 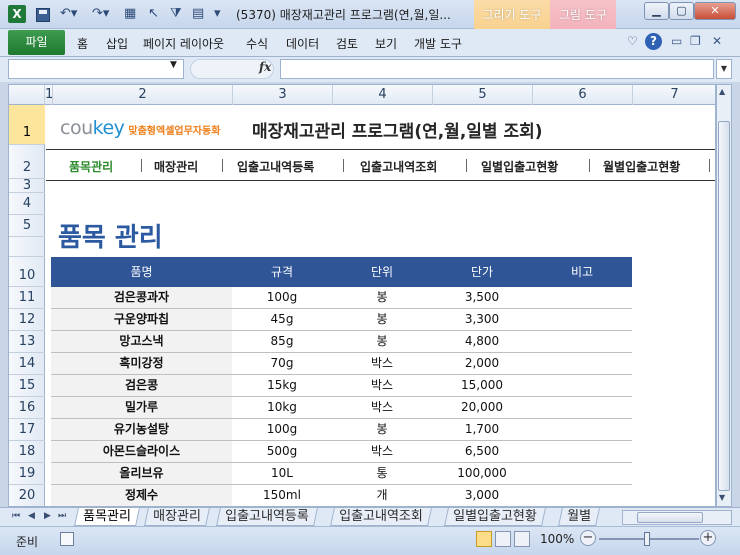 I want to click on normal-view-button, so click(x=484, y=539).